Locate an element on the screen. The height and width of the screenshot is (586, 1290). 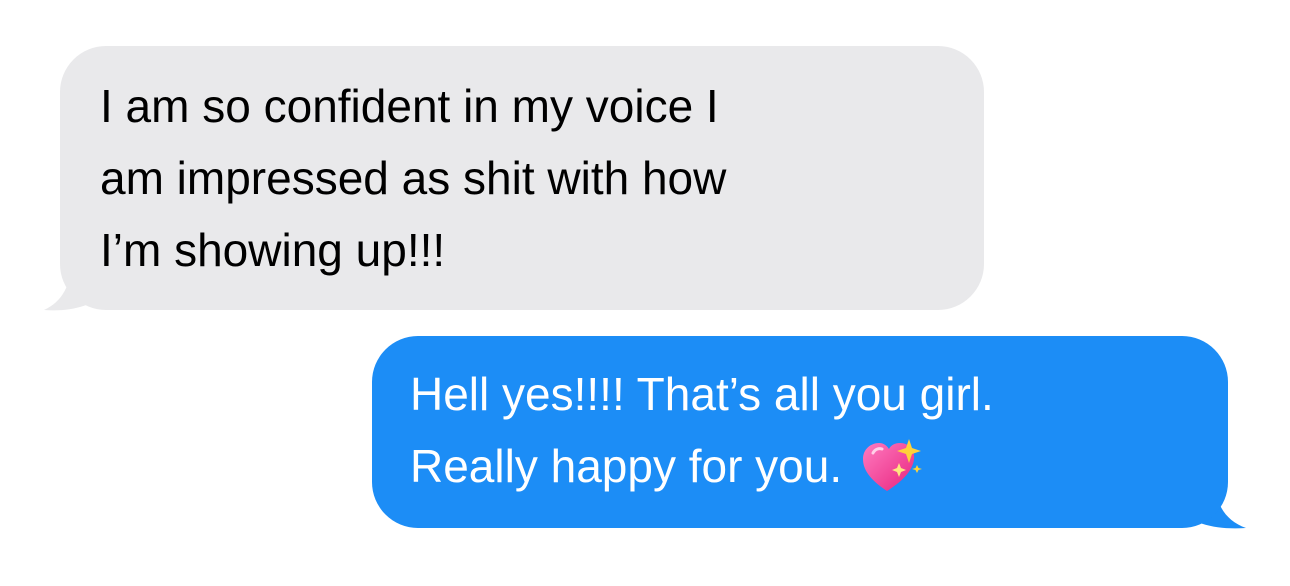
message-text-line: am impressed as shit with how is located at coordinates (413, 178).